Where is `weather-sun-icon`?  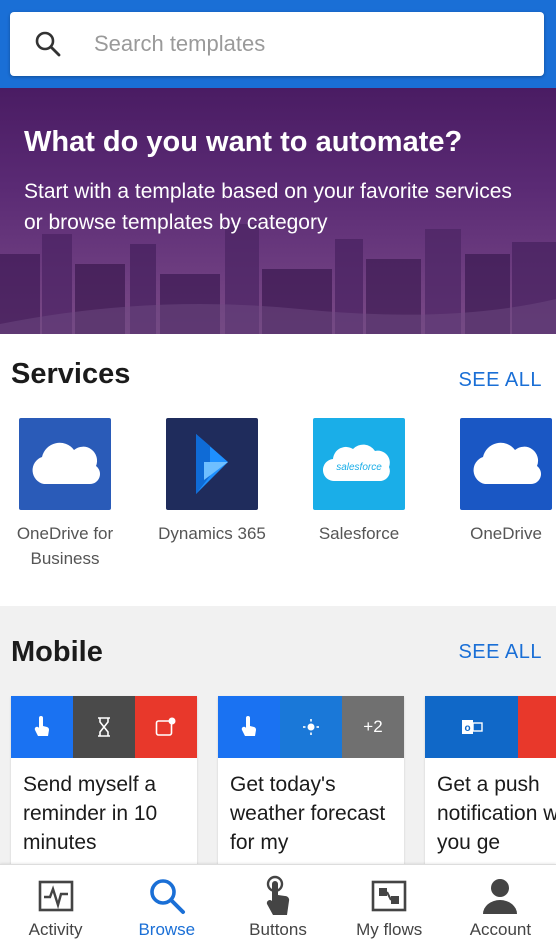 weather-sun-icon is located at coordinates (311, 727).